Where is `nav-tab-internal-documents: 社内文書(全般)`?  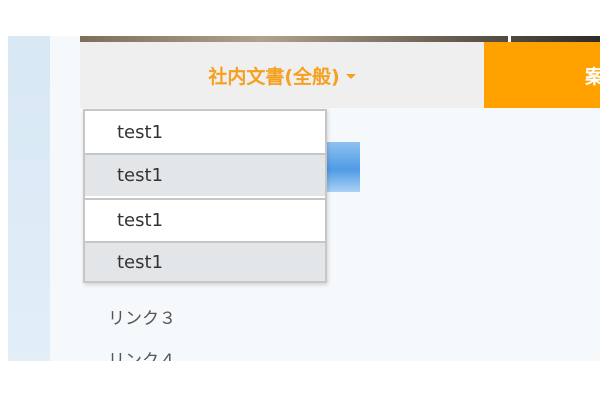
nav-tab-internal-documents: 社内文書(全般) is located at coordinates (282, 75).